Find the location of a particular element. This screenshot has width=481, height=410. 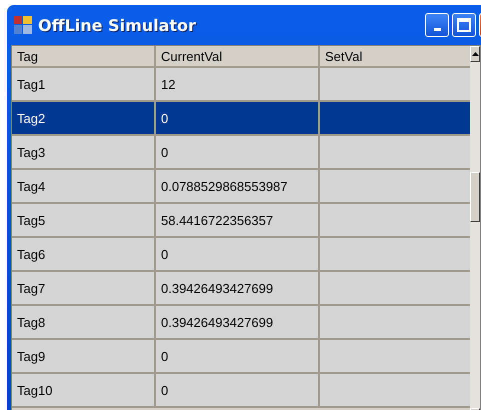

table-cell: Tag8 is located at coordinates (84, 322).